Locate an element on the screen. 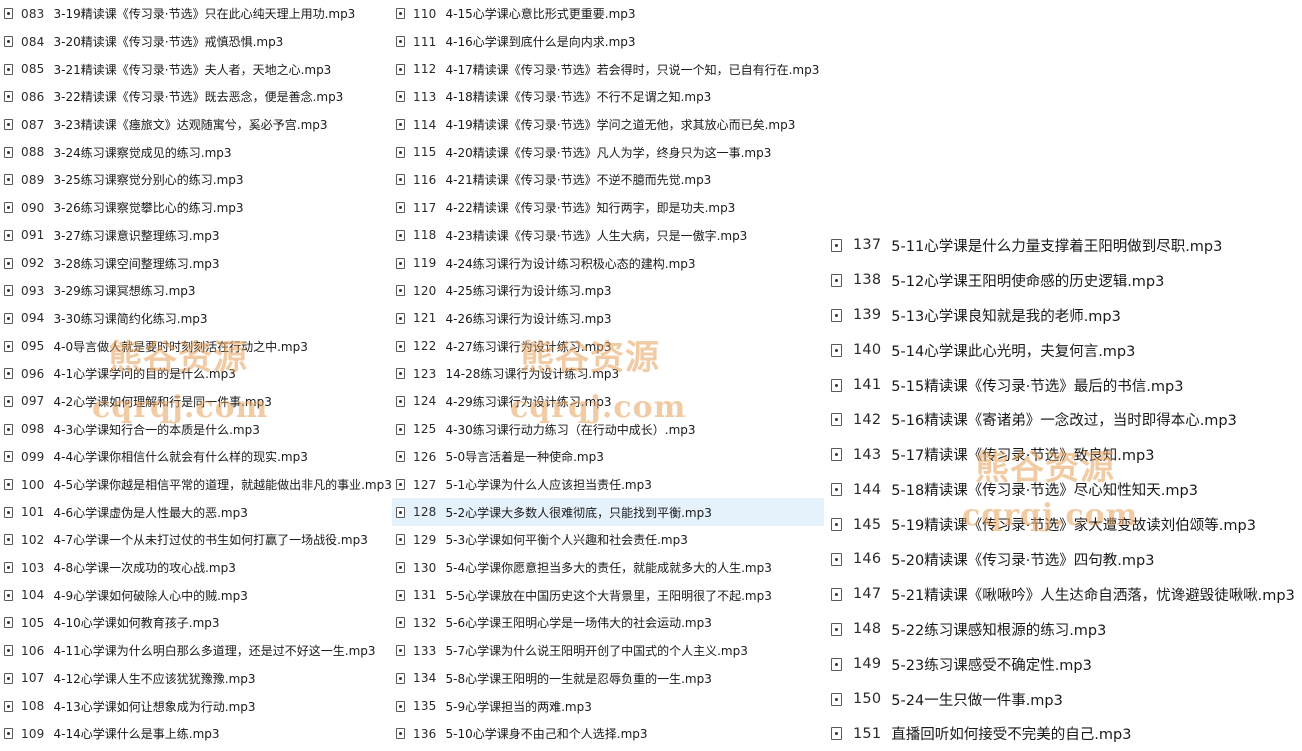 The width and height of the screenshot is (1302, 751). file-number: 132 is located at coordinates (425, 622).